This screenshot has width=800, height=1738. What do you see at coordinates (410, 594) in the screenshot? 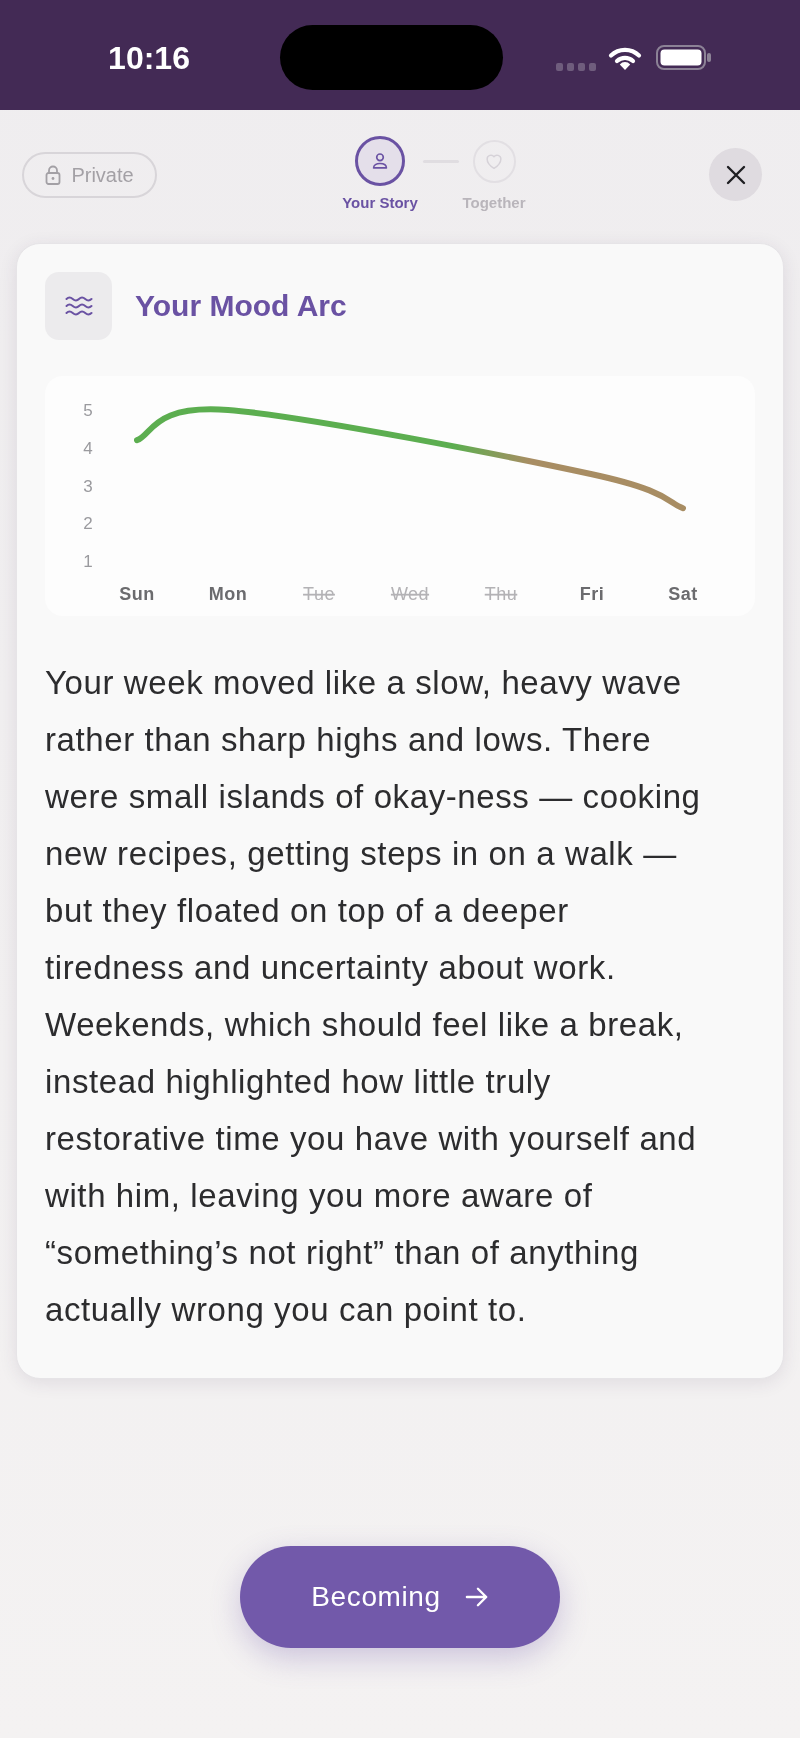
I see `day-label: Wed` at bounding box center [410, 594].